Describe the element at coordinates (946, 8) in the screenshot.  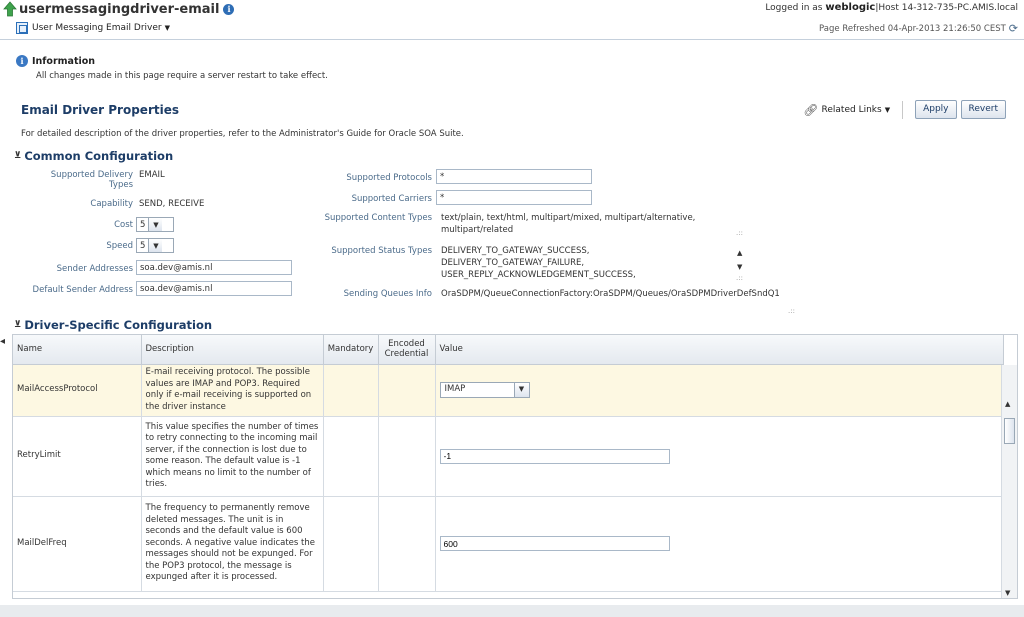
I see `host-info: |Host 14-312-735-PC.AMIS.local` at that location.